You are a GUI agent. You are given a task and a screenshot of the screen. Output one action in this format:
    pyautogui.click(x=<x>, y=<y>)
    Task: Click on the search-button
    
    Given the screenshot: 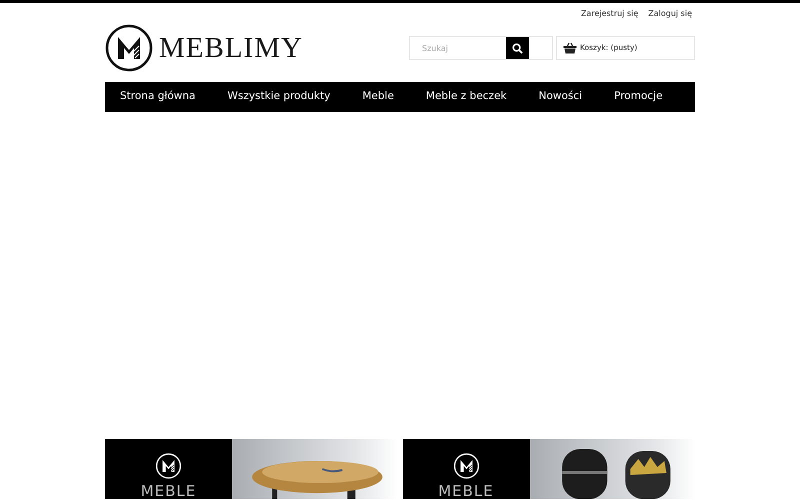 What is the action you would take?
    pyautogui.click(x=517, y=48)
    